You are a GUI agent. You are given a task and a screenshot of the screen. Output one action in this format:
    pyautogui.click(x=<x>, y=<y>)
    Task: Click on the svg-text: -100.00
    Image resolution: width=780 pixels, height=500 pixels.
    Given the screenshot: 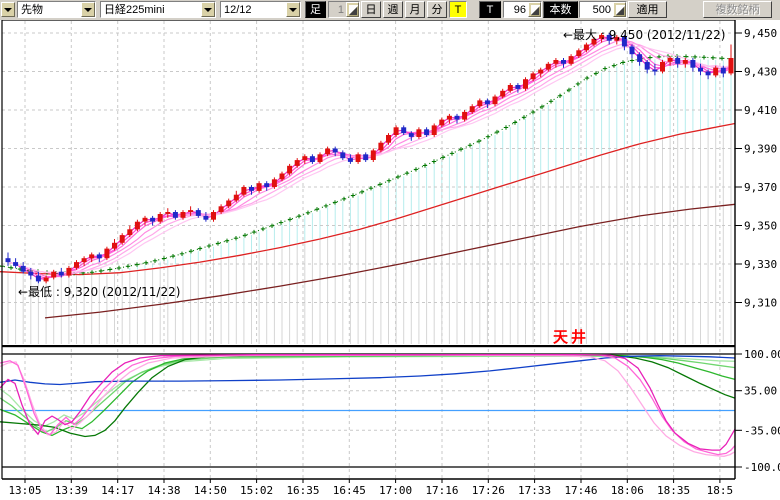 What is the action you would take?
    pyautogui.click(x=762, y=467)
    